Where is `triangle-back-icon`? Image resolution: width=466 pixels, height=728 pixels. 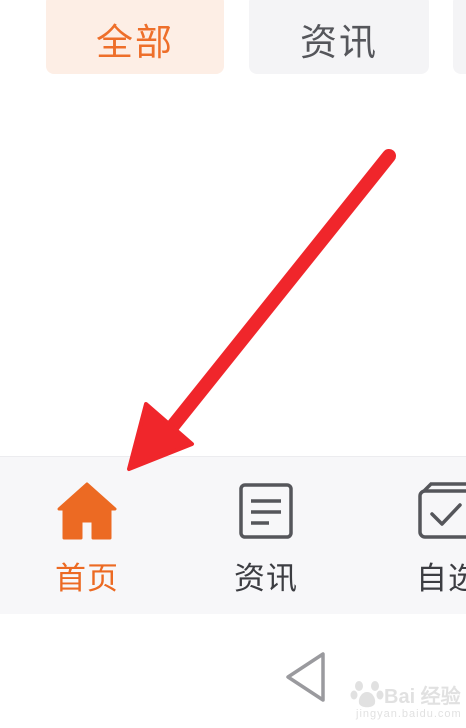 triangle-back-icon is located at coordinates (306, 677).